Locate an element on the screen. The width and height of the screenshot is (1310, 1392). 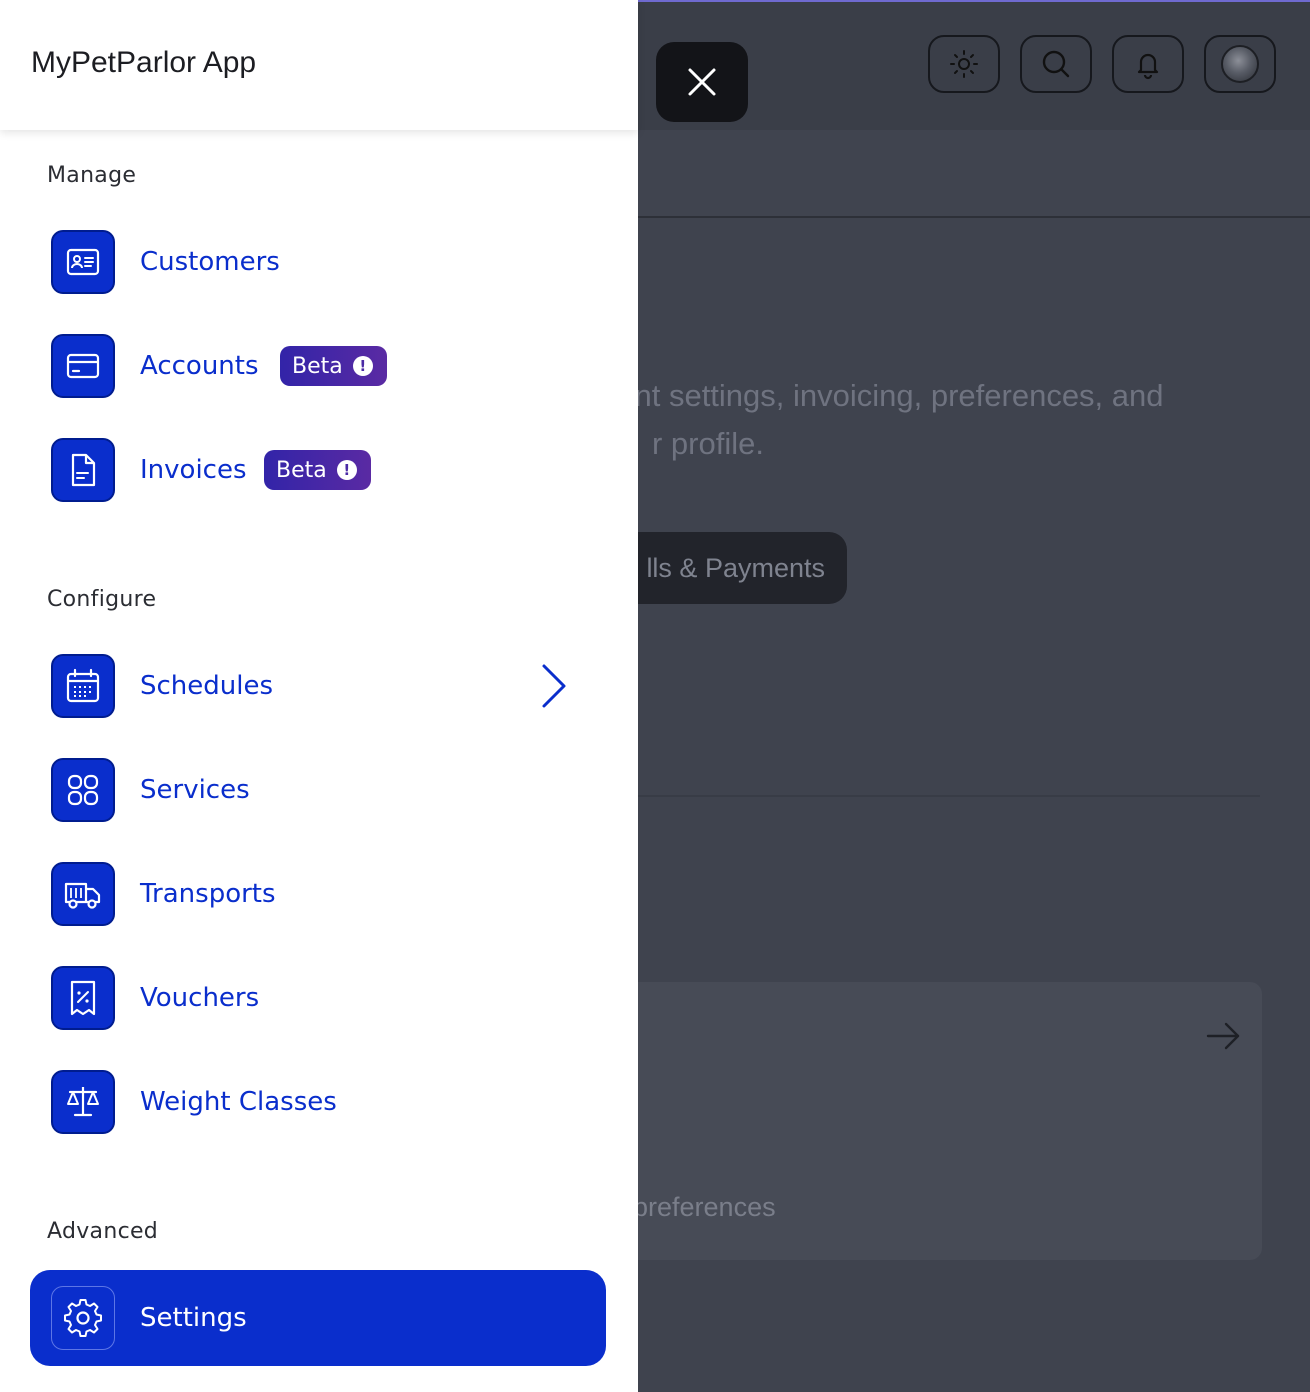
nav-item-schedules: Schedules is located at coordinates (318, 686).